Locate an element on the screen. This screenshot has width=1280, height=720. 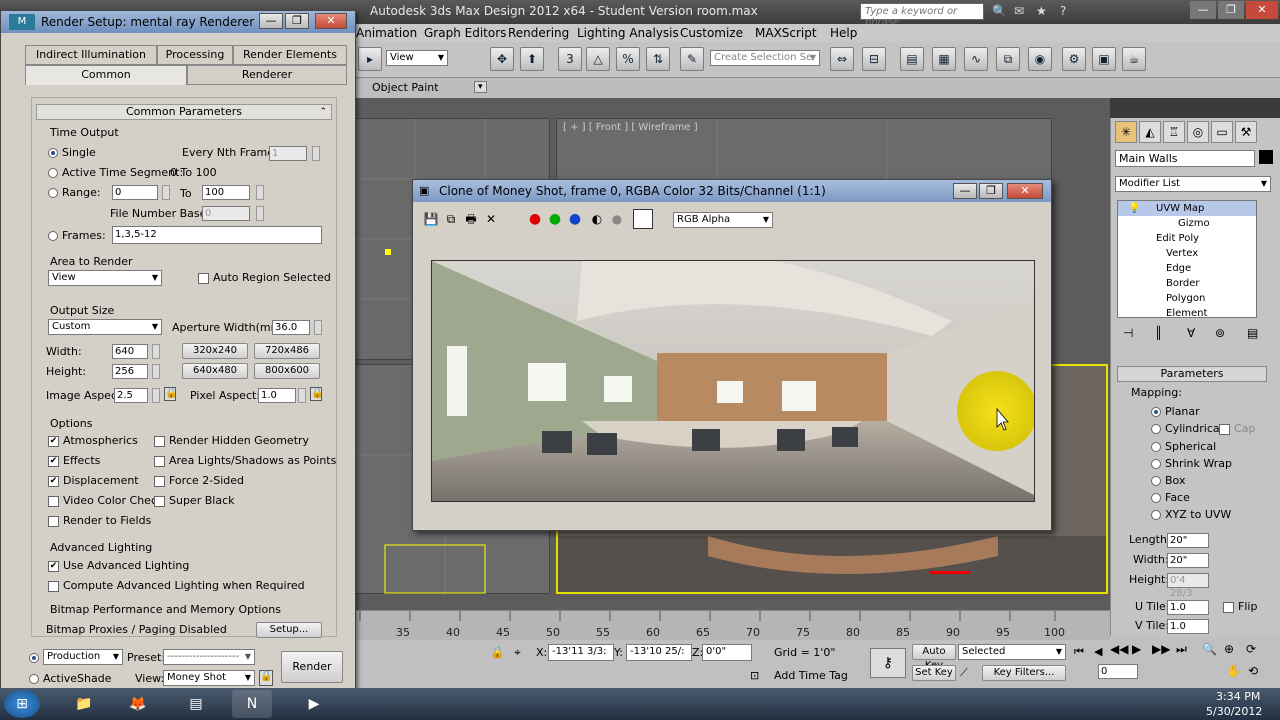
force-2-sided-checkbox: Force 2-Sided is located at coordinates (199, 480).